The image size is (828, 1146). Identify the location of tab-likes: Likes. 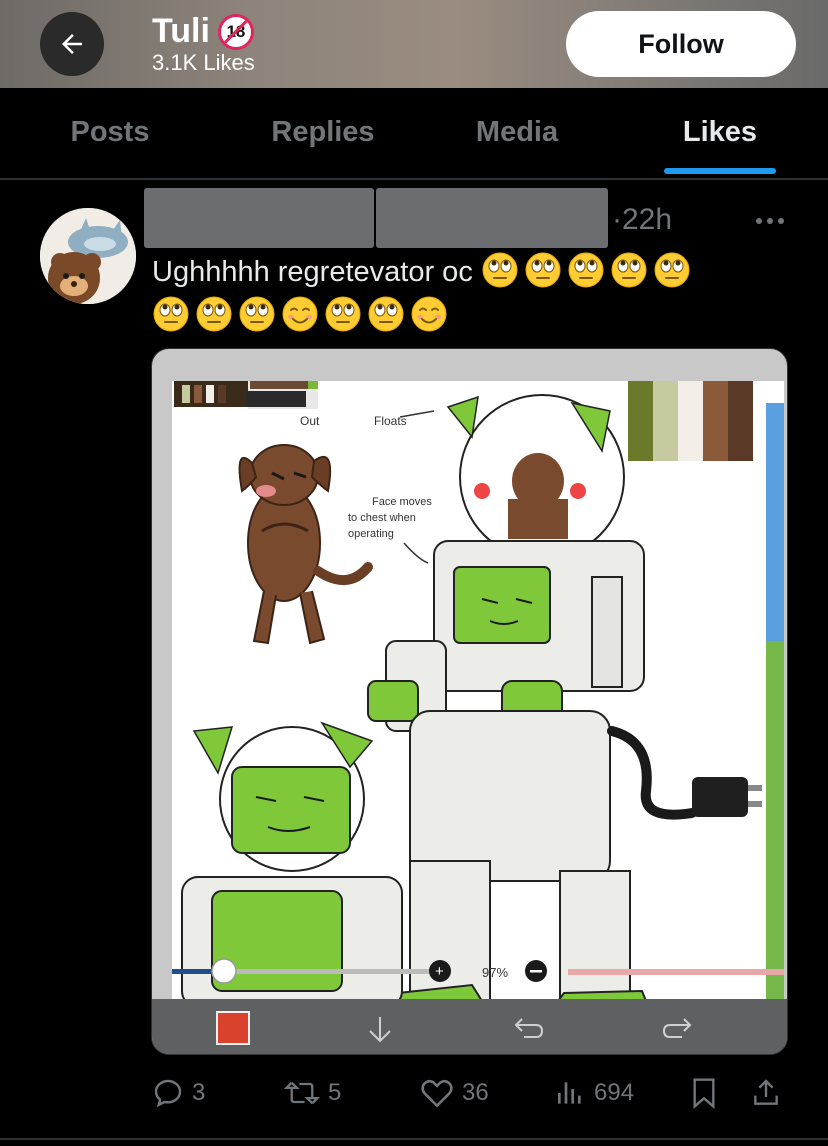
(720, 132).